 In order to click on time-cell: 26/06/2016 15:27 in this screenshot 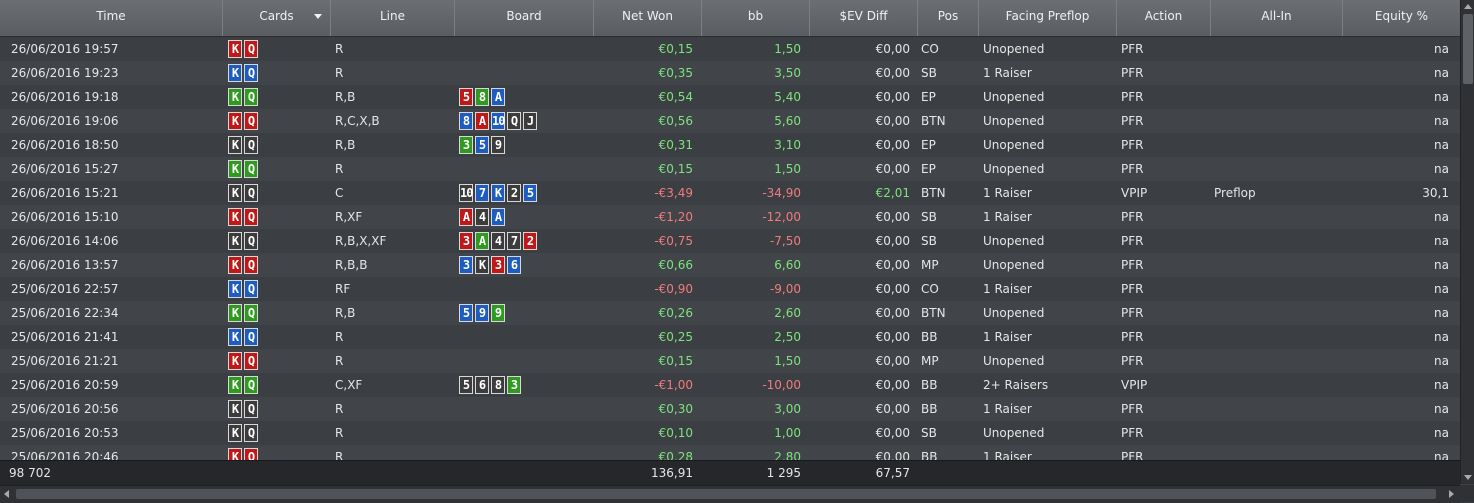, I will do `click(65, 169)`.